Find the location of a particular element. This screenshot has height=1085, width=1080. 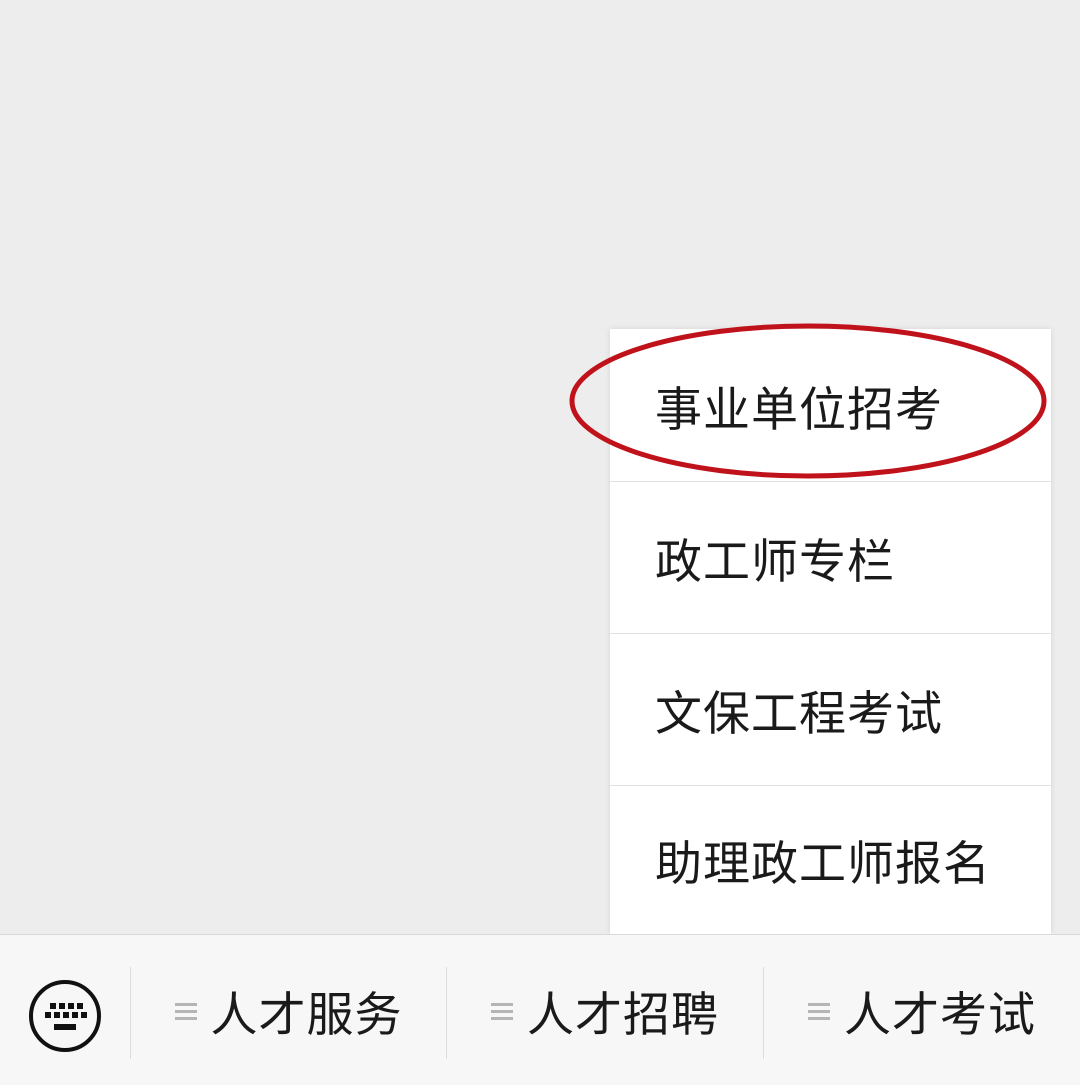

menu-talent-services: 人才服务 is located at coordinates (288, 1010).